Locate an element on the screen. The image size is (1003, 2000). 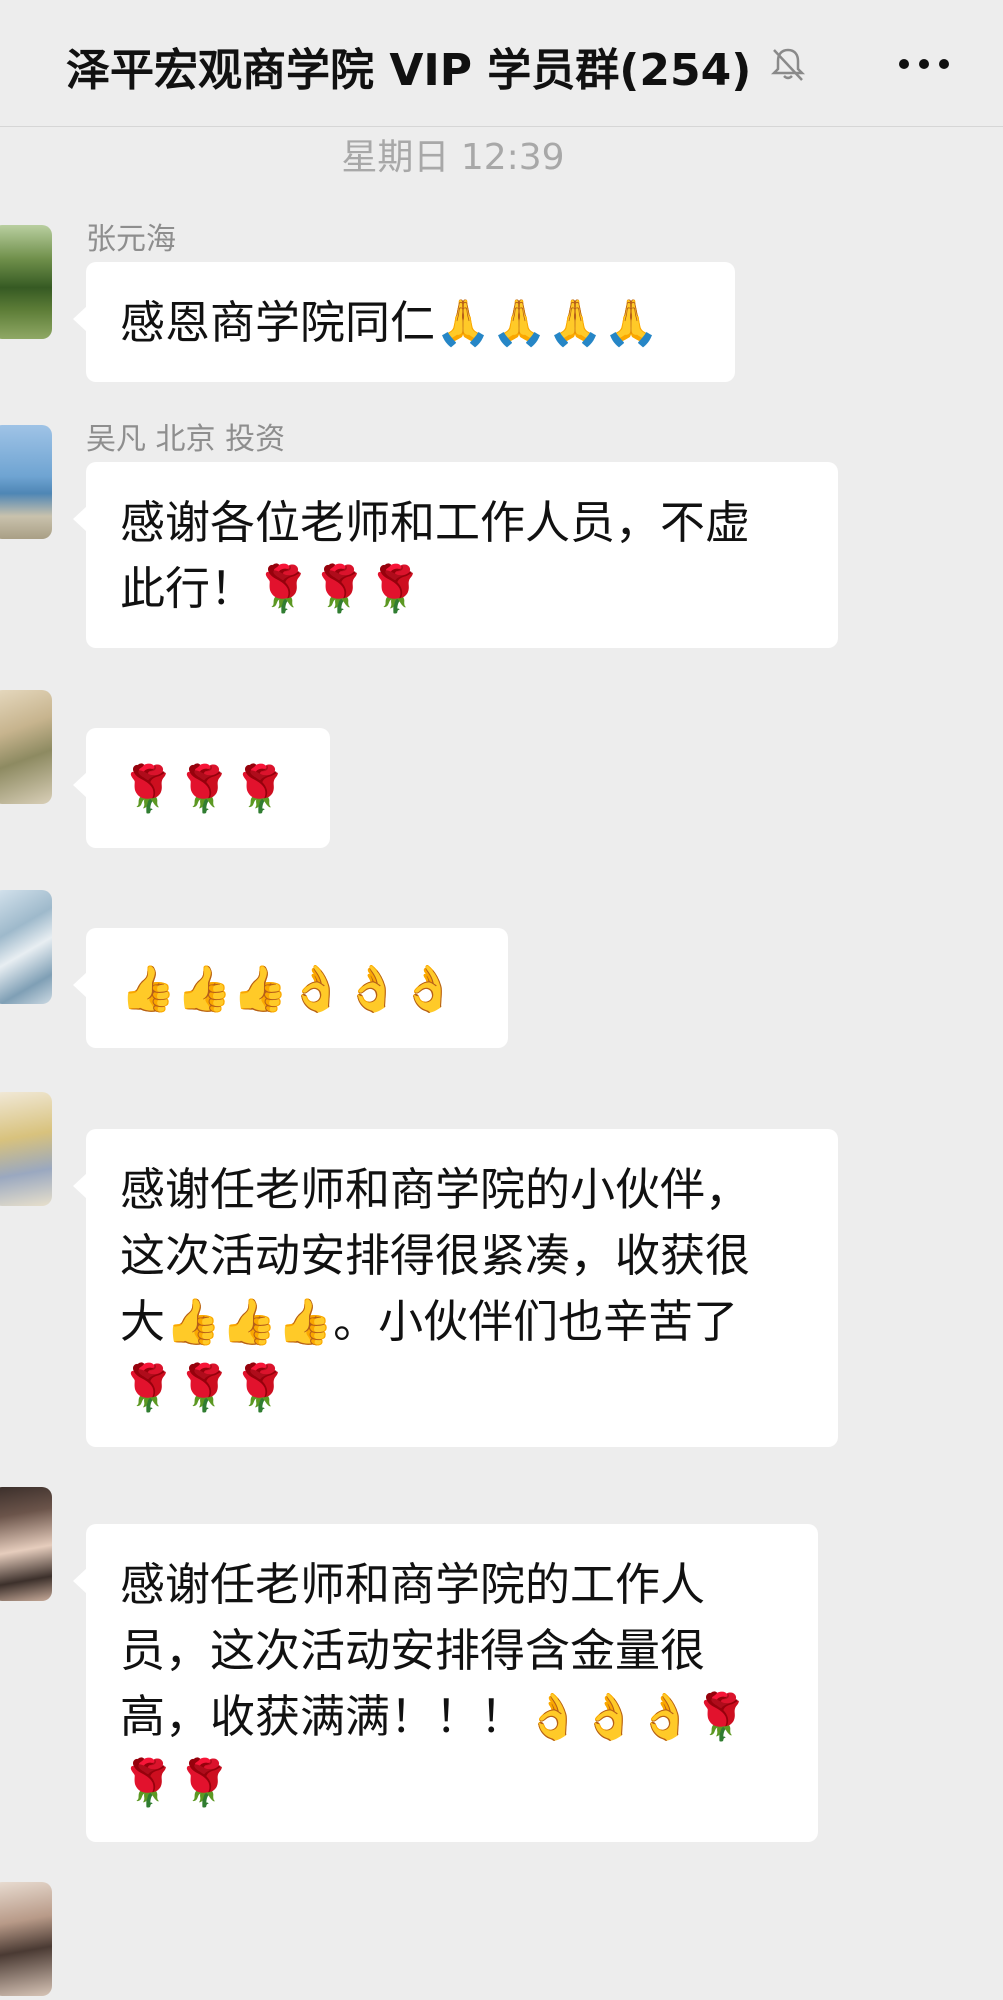
message-bubble: 感恩商学院同仁🙏🙏🙏🙏 is located at coordinates (404, 322).